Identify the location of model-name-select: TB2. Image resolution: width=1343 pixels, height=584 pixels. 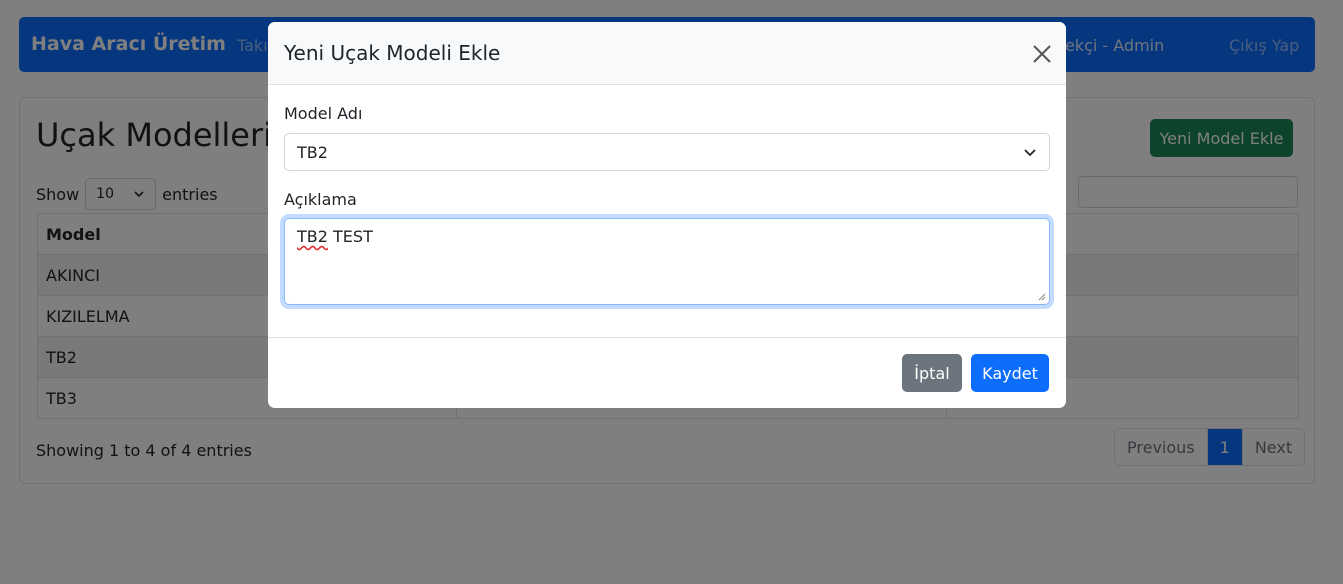
(667, 152).